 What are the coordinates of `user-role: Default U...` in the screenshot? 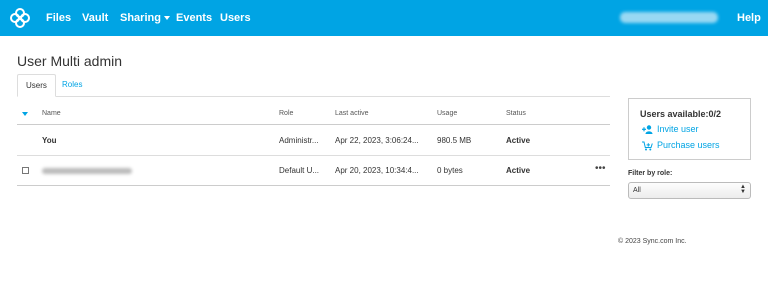 It's located at (299, 170).